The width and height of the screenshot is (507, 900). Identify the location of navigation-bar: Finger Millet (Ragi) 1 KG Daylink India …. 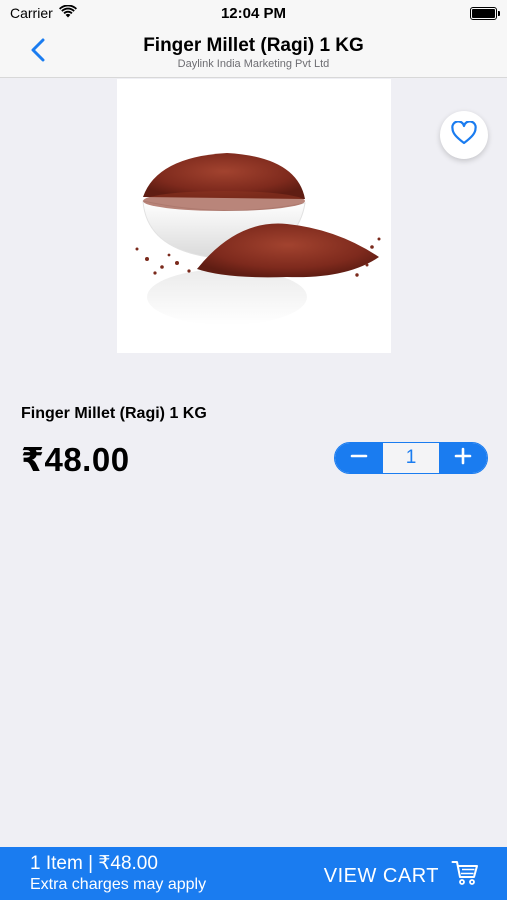
(253, 52).